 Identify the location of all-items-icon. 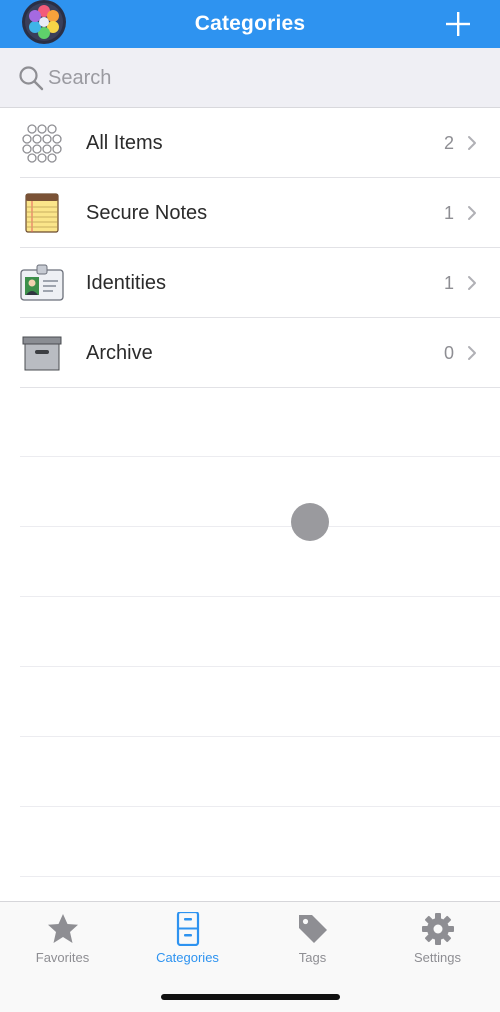
(42, 143).